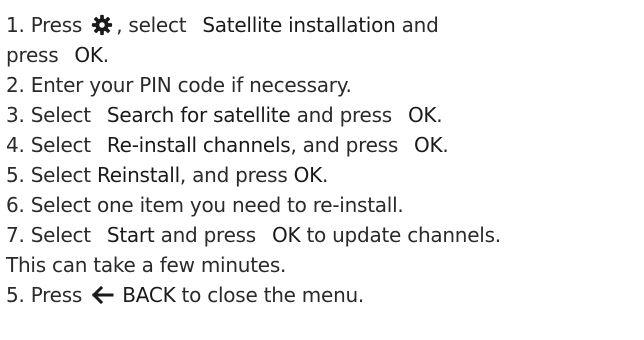 This screenshot has width=644, height=340. What do you see at coordinates (179, 85) in the screenshot?
I see `step-2-text: 2. Enter your PIN code if necessary.` at bounding box center [179, 85].